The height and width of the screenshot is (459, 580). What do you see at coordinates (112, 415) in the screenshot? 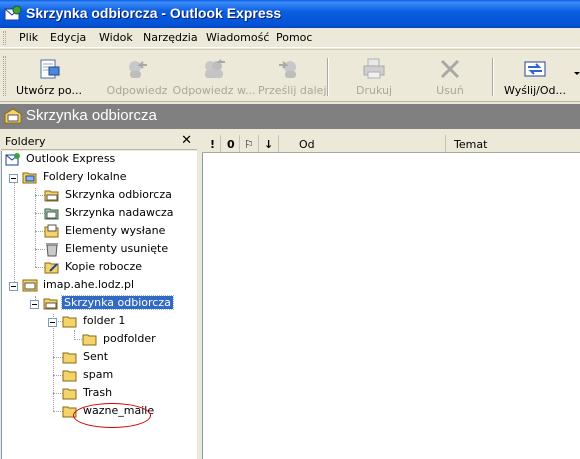
I see `highlight-ellipse` at bounding box center [112, 415].